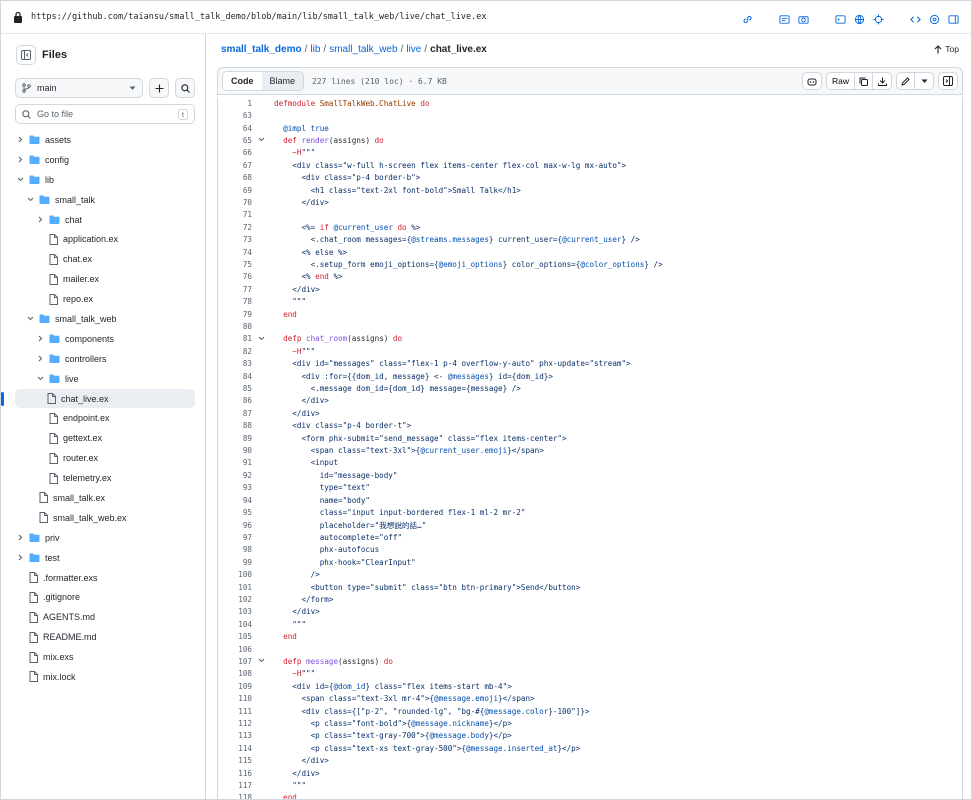 The height and width of the screenshot is (800, 972). Describe the element at coordinates (363, 49) in the screenshot. I see `breadcrumb-small-talk-web: small_talk_web` at that location.